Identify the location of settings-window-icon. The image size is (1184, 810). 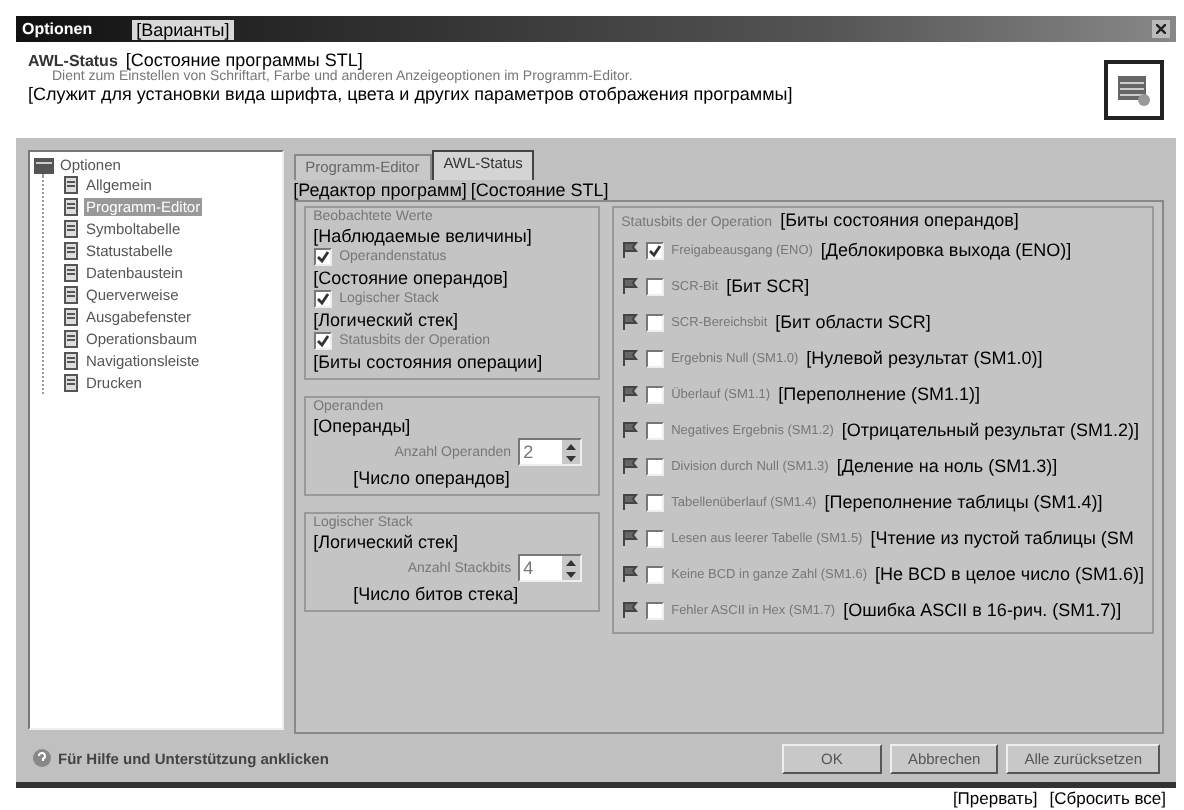
(1134, 90).